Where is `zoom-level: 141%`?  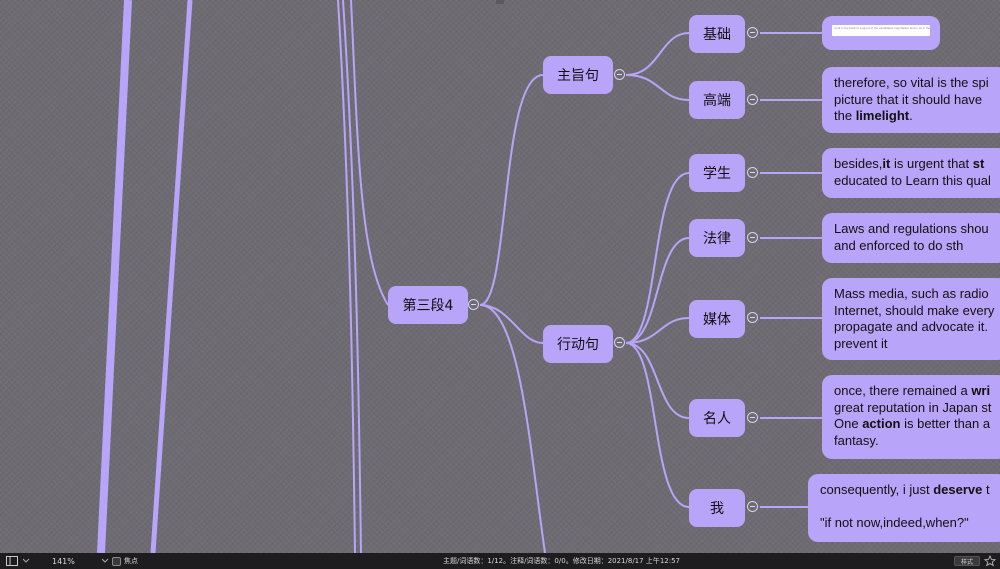
zoom-level: 141% is located at coordinates (63, 561).